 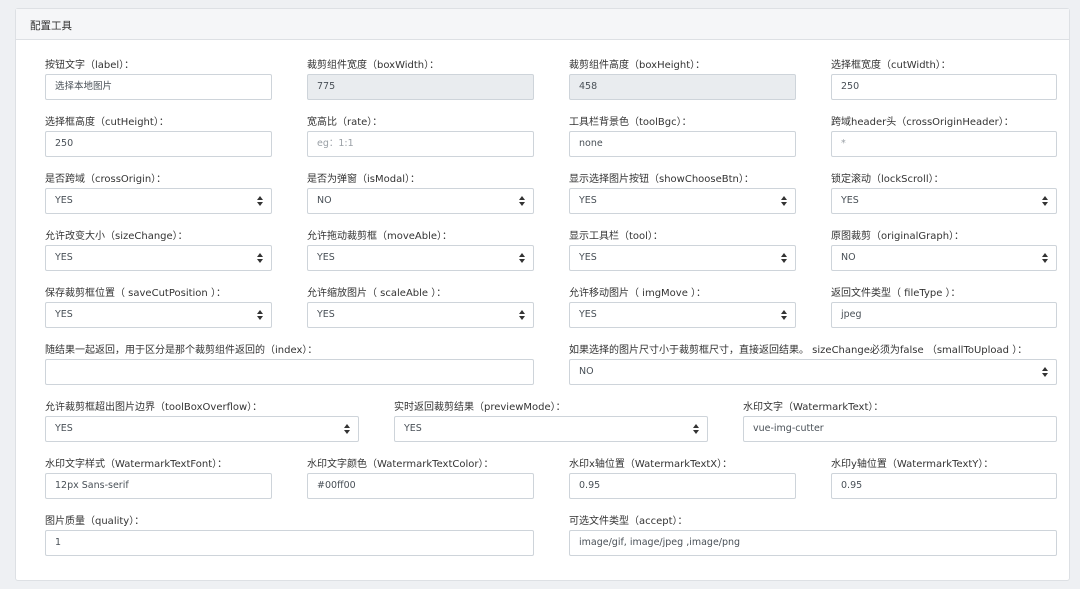 I want to click on panel-title: 配置工具, so click(x=542, y=24).